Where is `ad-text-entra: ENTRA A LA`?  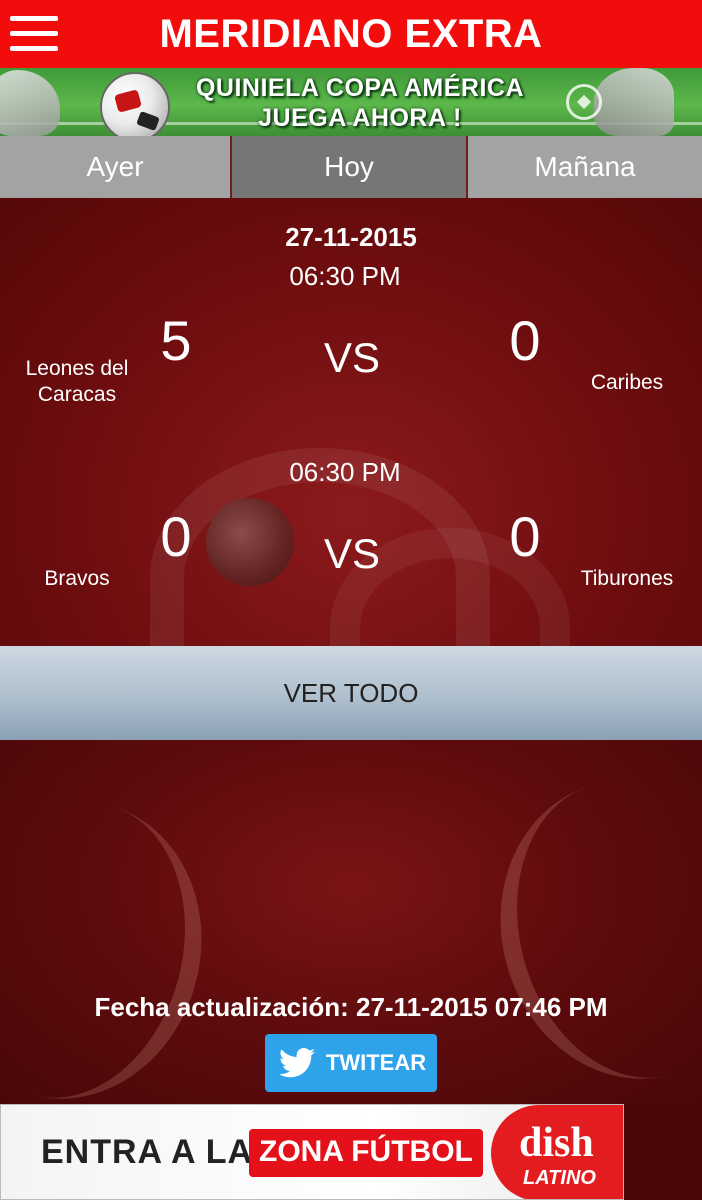
ad-text-entra: ENTRA A LA is located at coordinates (147, 1152).